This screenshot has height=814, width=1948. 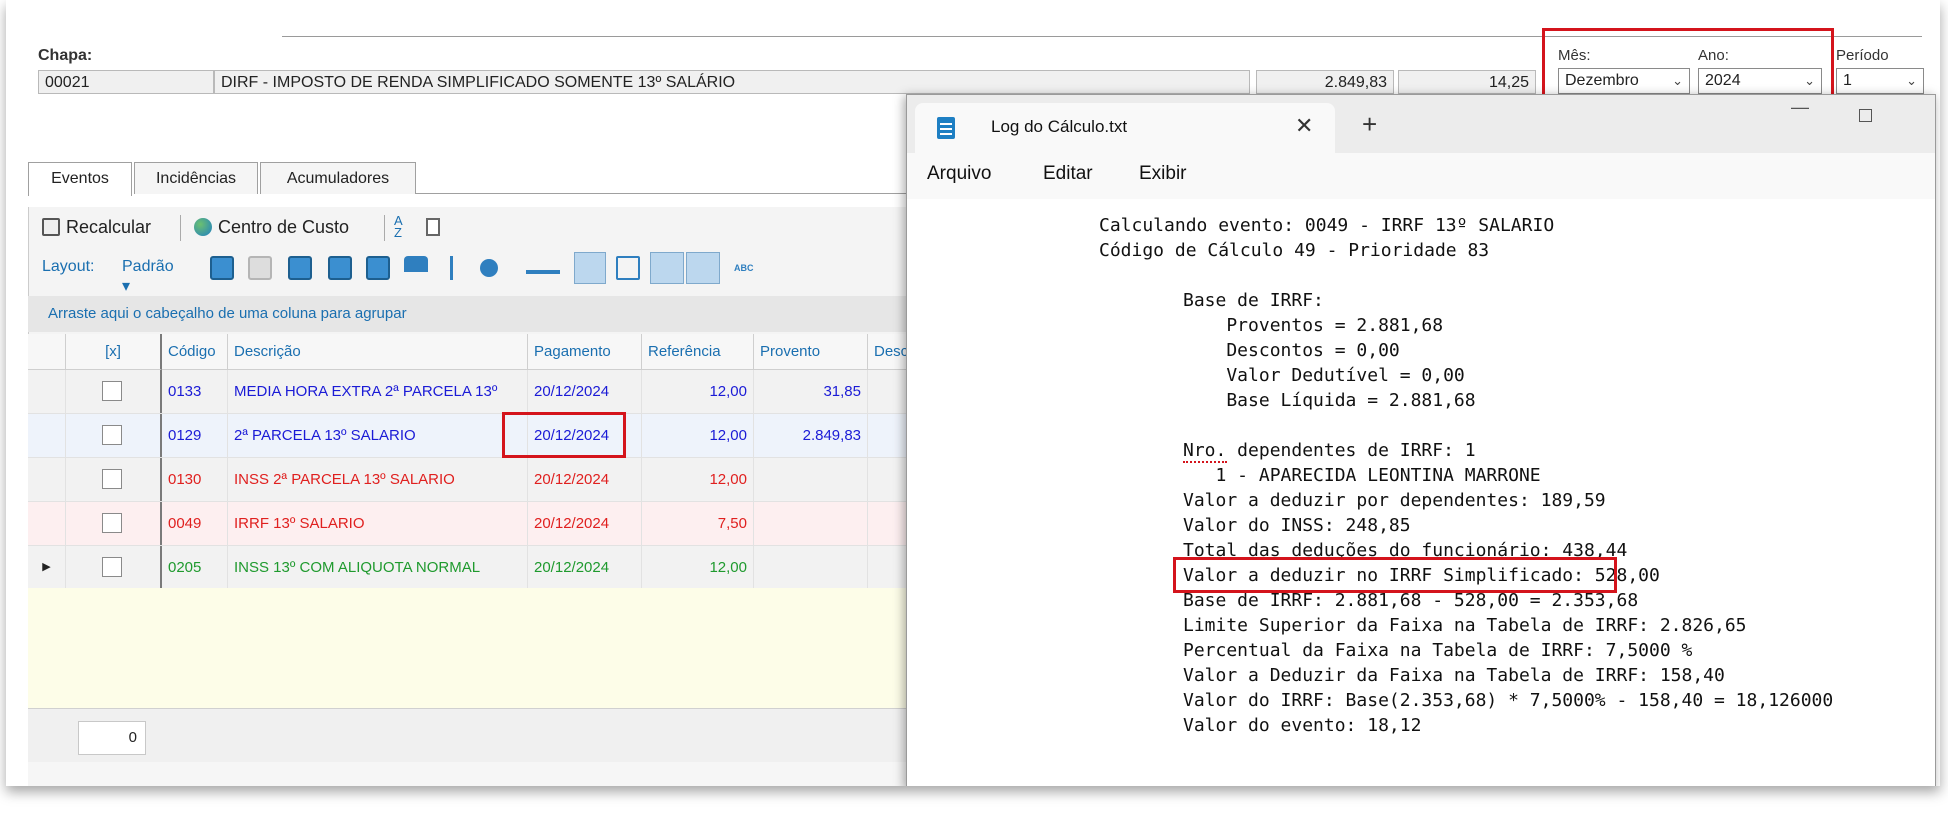 I want to click on move-up-icon, so click(x=340, y=268).